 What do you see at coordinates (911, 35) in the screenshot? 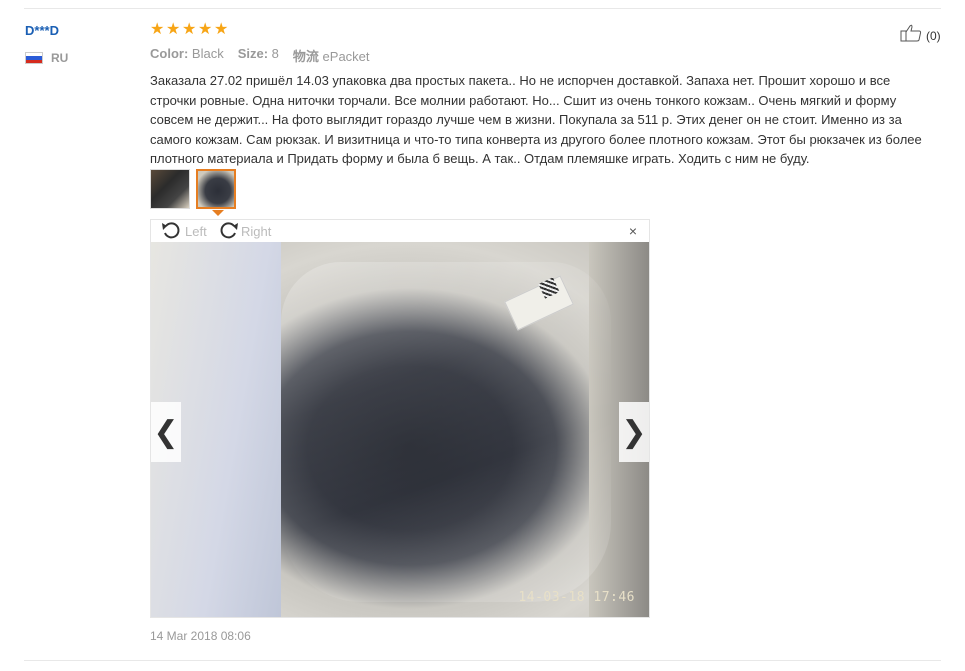
I see `thumbs-up-icon` at bounding box center [911, 35].